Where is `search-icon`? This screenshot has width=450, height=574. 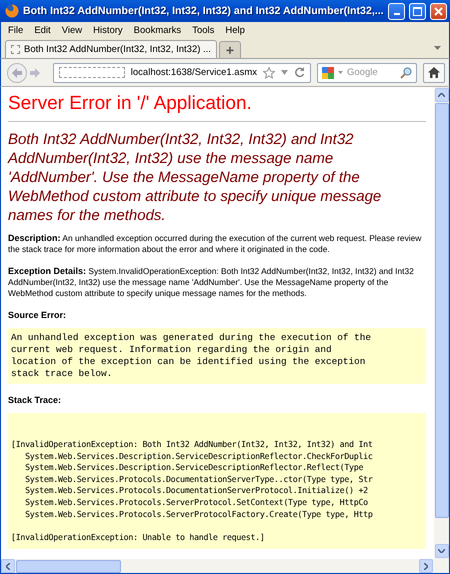
search-icon is located at coordinates (406, 72).